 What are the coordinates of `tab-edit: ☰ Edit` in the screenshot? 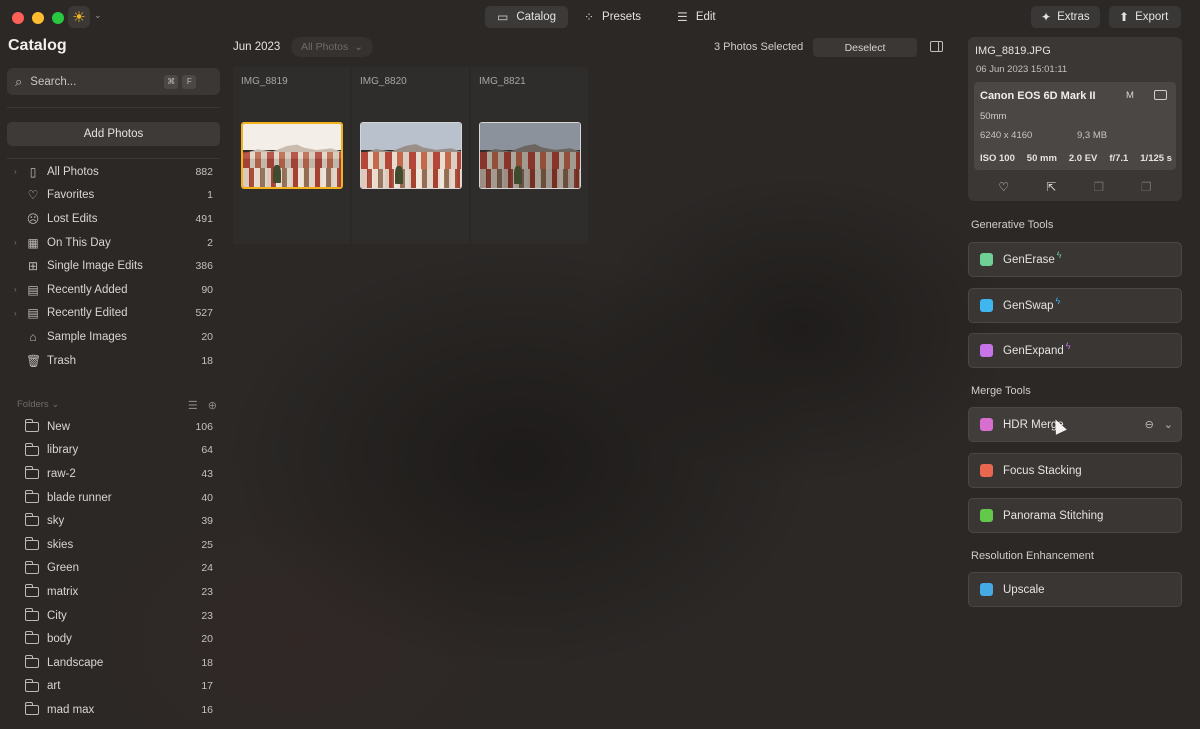 It's located at (696, 17).